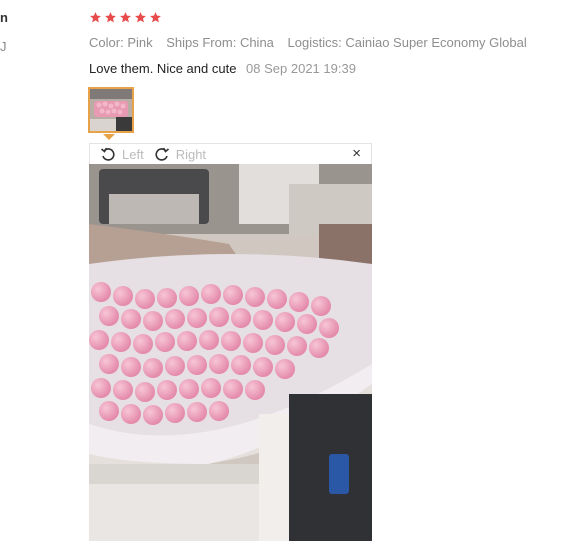 This screenshot has width=569, height=552. What do you see at coordinates (301, 68) in the screenshot?
I see `review-date: 08 Sep 2021 19:39` at bounding box center [301, 68].